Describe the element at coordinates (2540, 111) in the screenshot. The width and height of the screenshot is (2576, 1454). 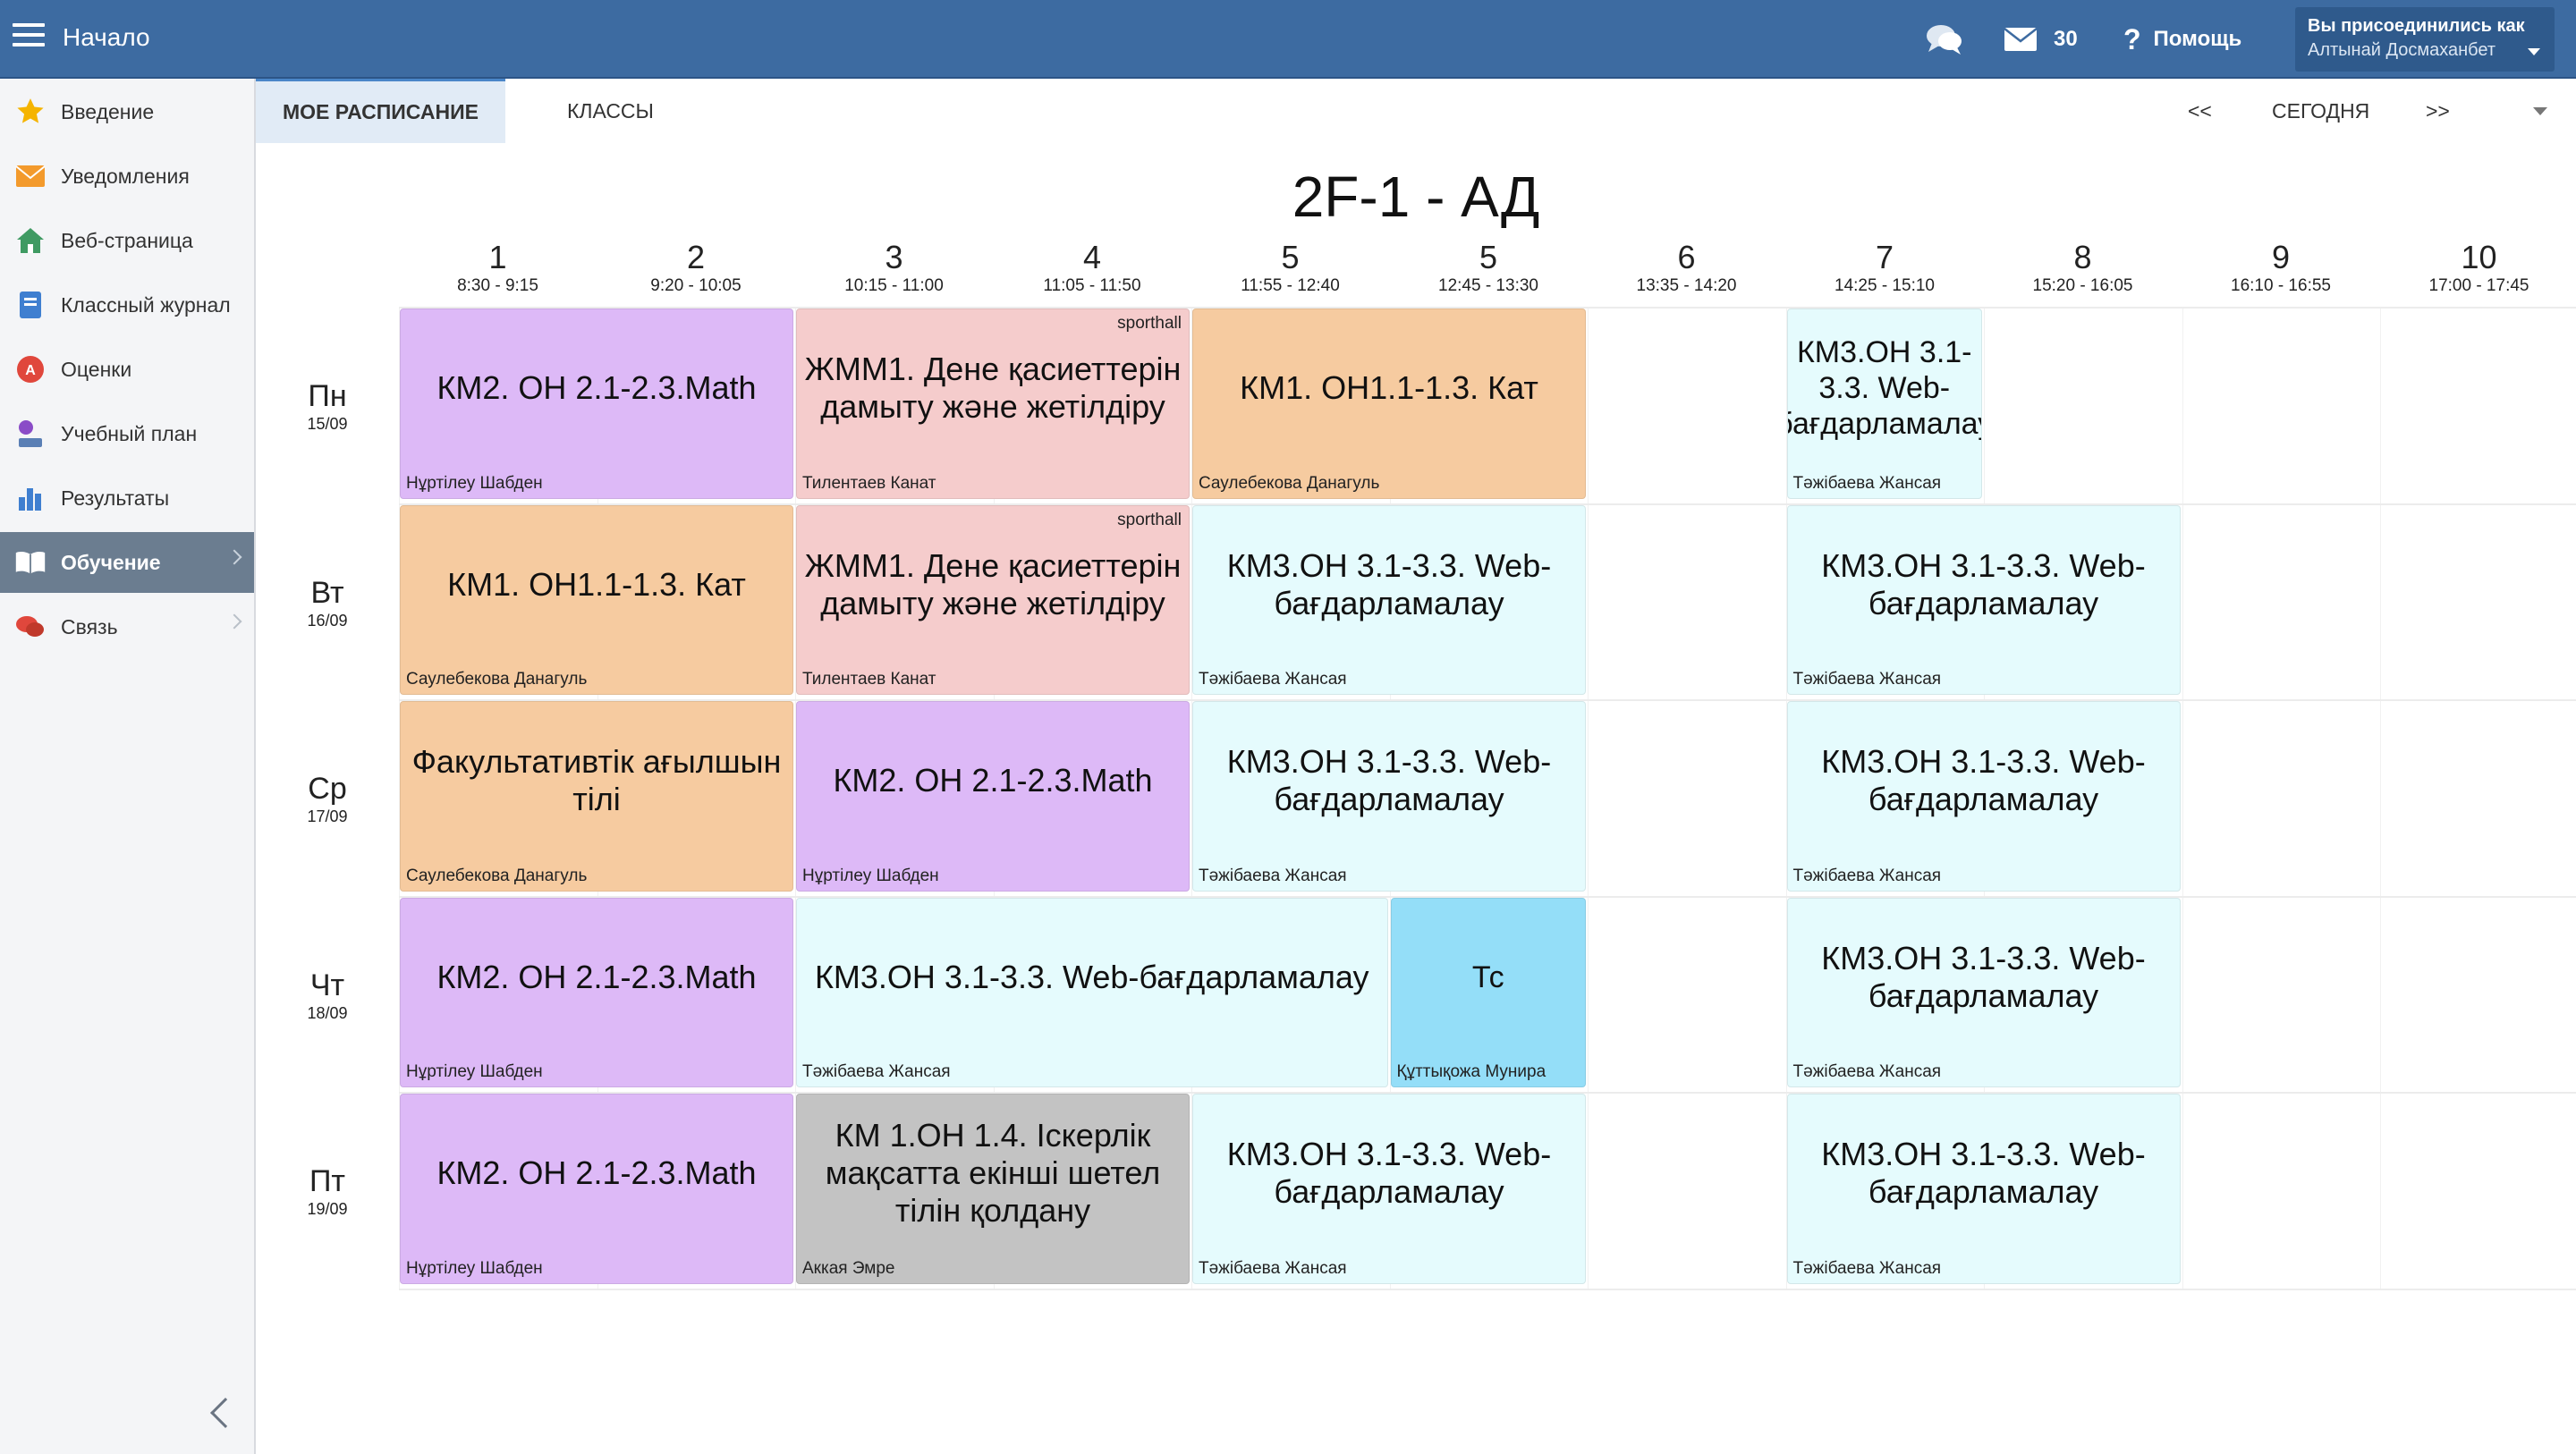
I see `options-dropdown-icon` at that location.